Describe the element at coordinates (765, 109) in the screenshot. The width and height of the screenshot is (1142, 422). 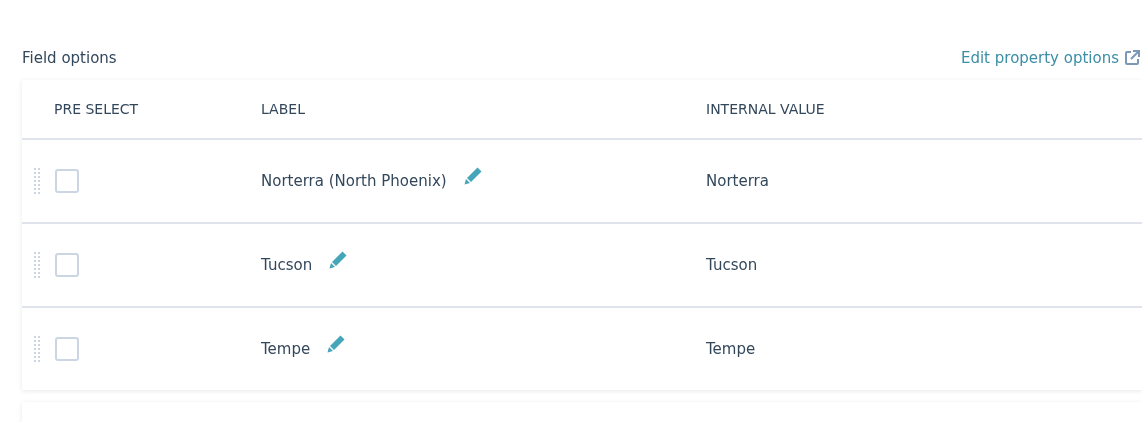
I see `column-header: INTERNAL VALUE` at that location.